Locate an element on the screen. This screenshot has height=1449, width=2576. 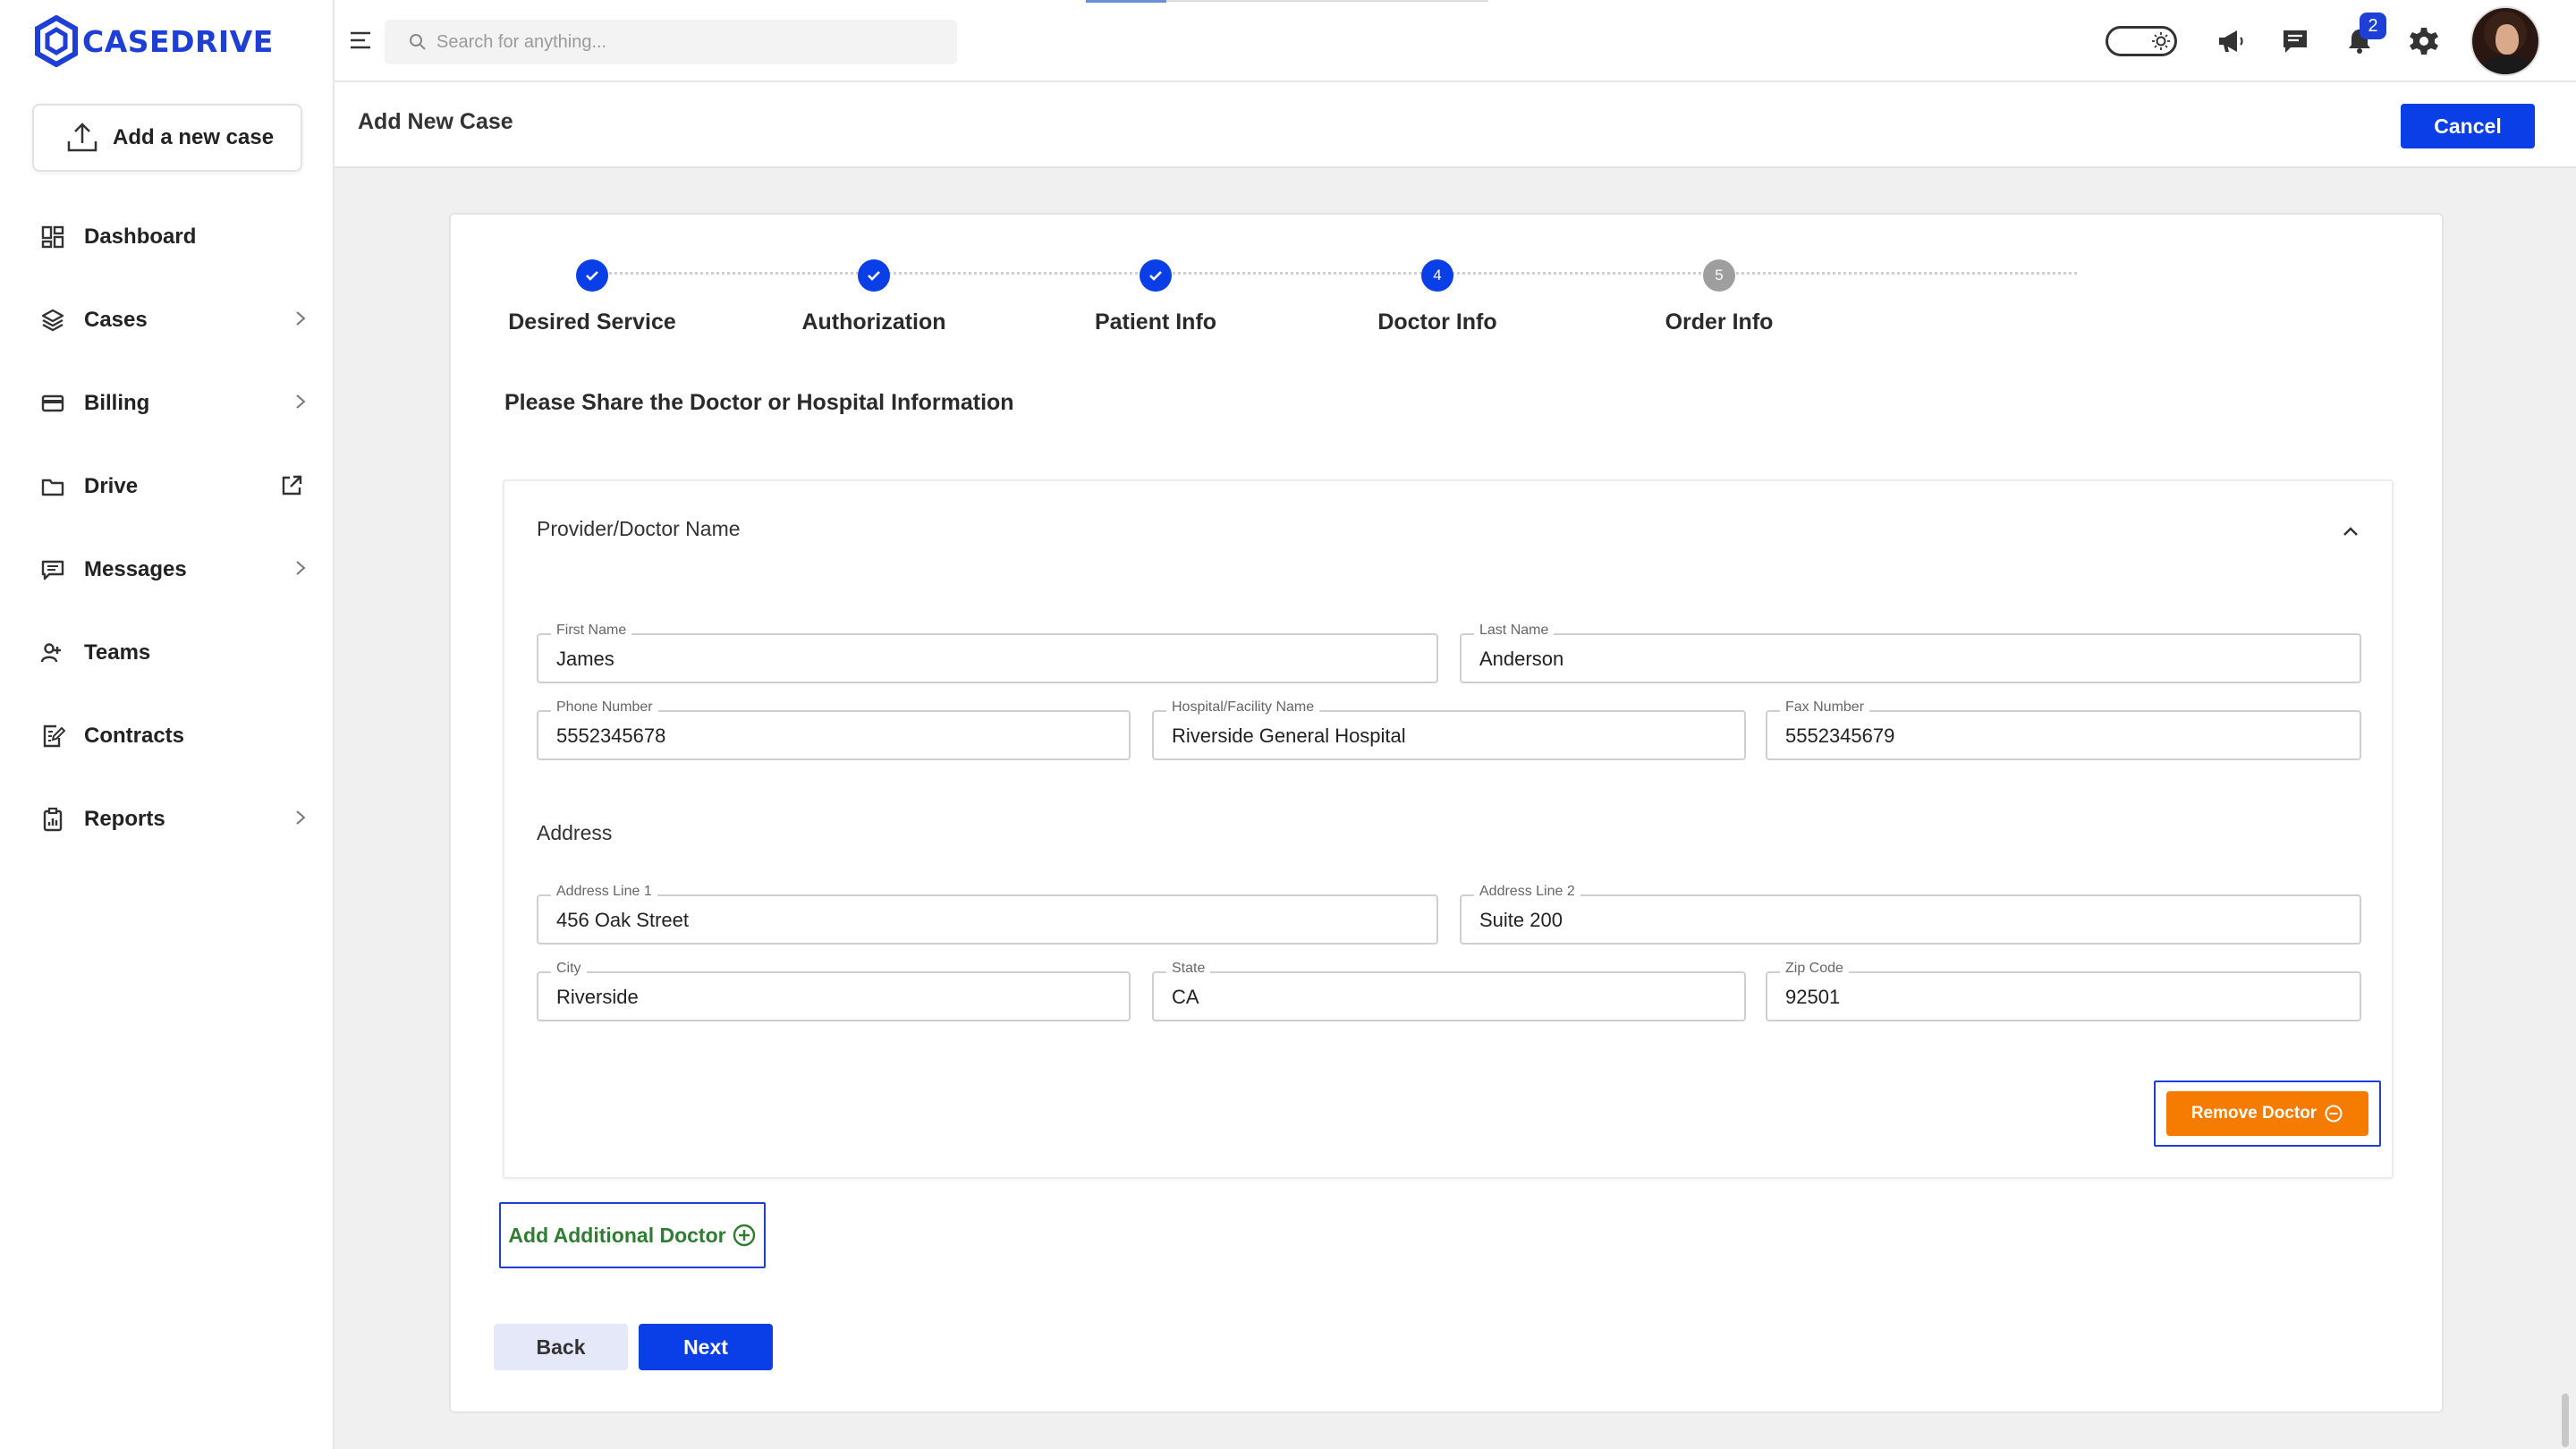
field-label: Address Line 2 is located at coordinates (1527, 892).